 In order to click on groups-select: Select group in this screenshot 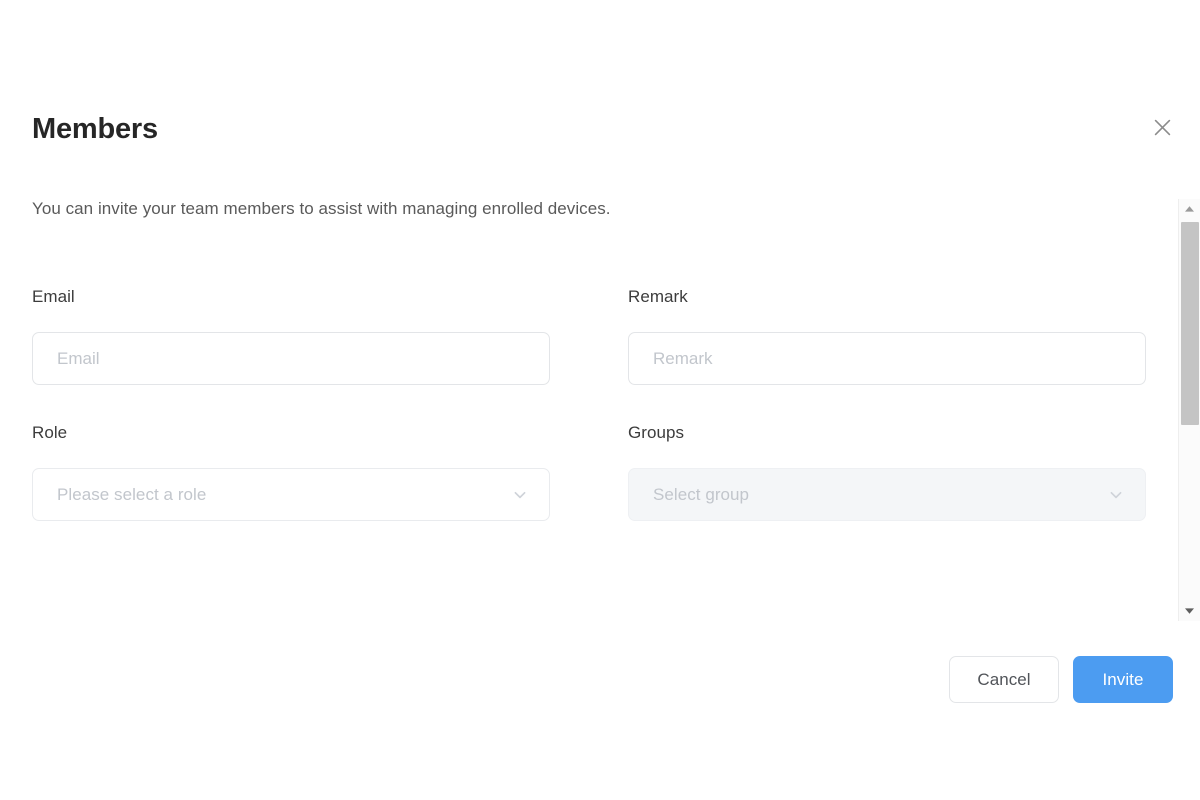, I will do `click(887, 494)`.